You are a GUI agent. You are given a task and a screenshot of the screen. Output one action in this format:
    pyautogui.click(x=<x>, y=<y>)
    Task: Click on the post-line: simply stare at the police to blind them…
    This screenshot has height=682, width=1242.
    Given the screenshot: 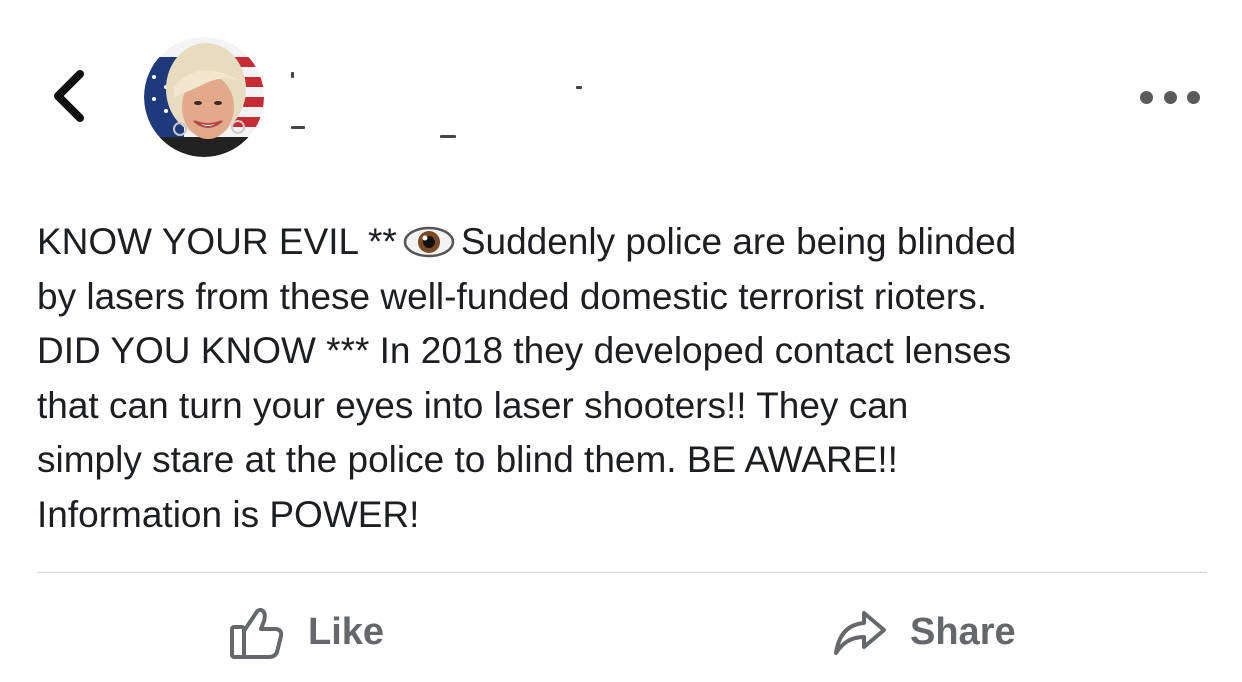 What is the action you would take?
    pyautogui.click(x=467, y=460)
    